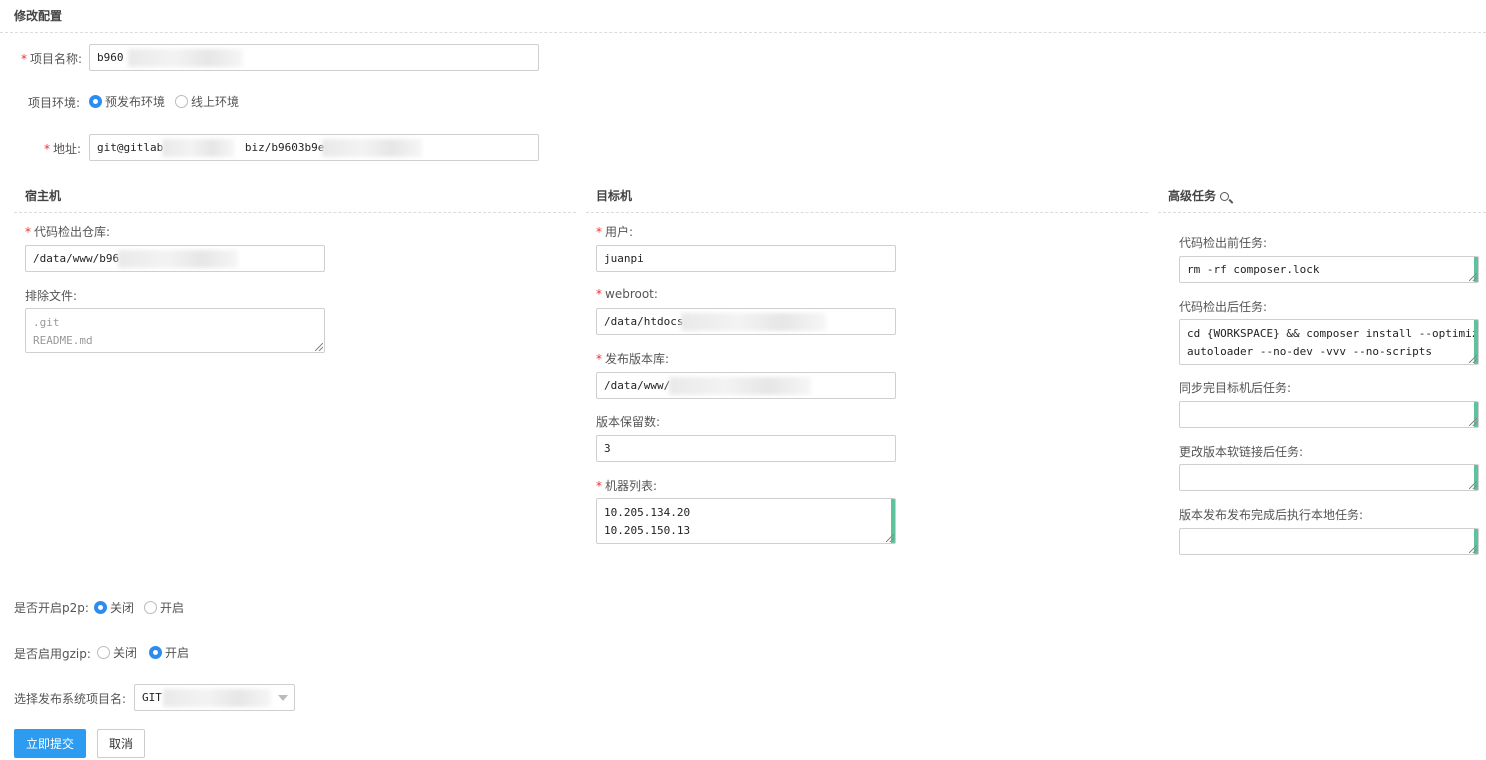 The height and width of the screenshot is (760, 1486). I want to click on repo-label: * 代码检出仓库:, so click(68, 232).